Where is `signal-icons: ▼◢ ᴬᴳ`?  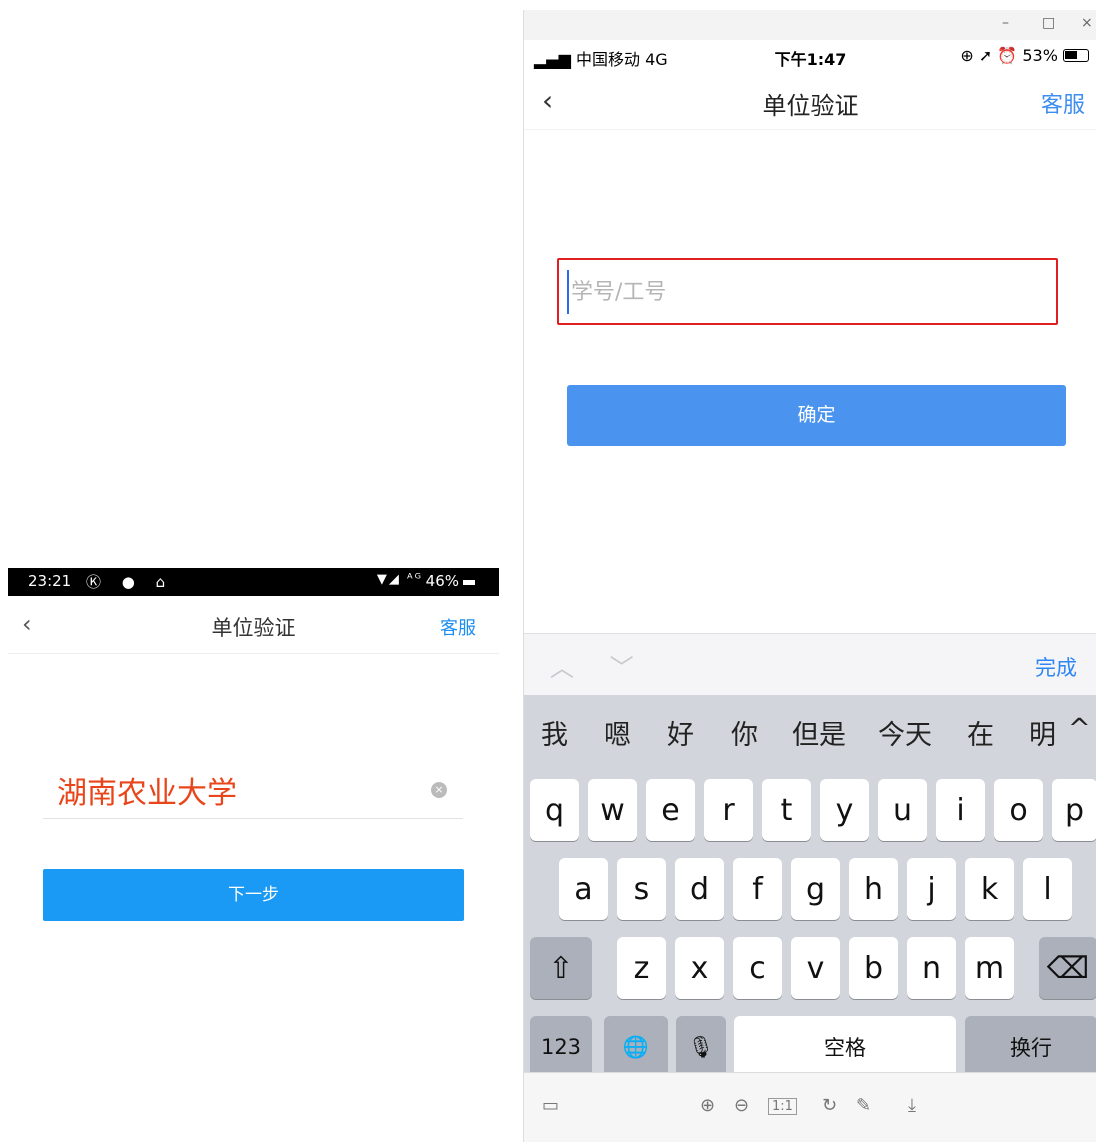
signal-icons: ▼◢ ᴬᴳ is located at coordinates (399, 579).